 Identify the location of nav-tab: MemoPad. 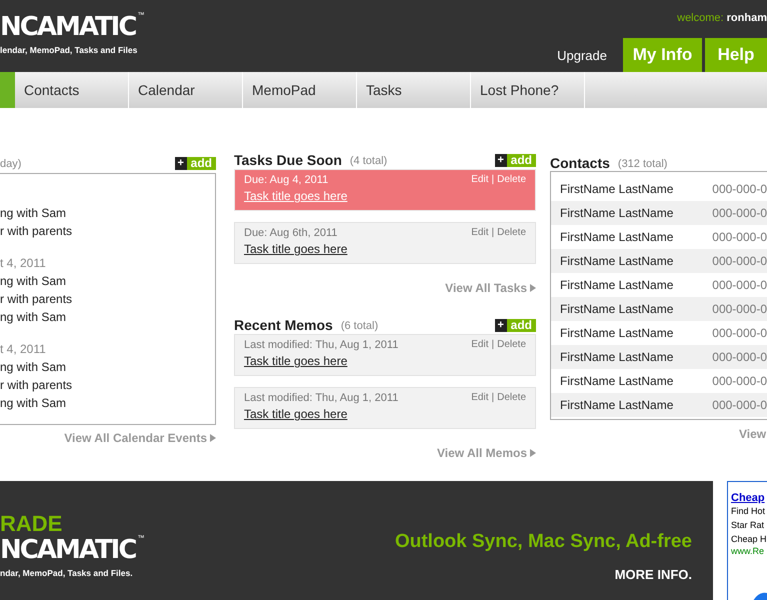
(300, 90).